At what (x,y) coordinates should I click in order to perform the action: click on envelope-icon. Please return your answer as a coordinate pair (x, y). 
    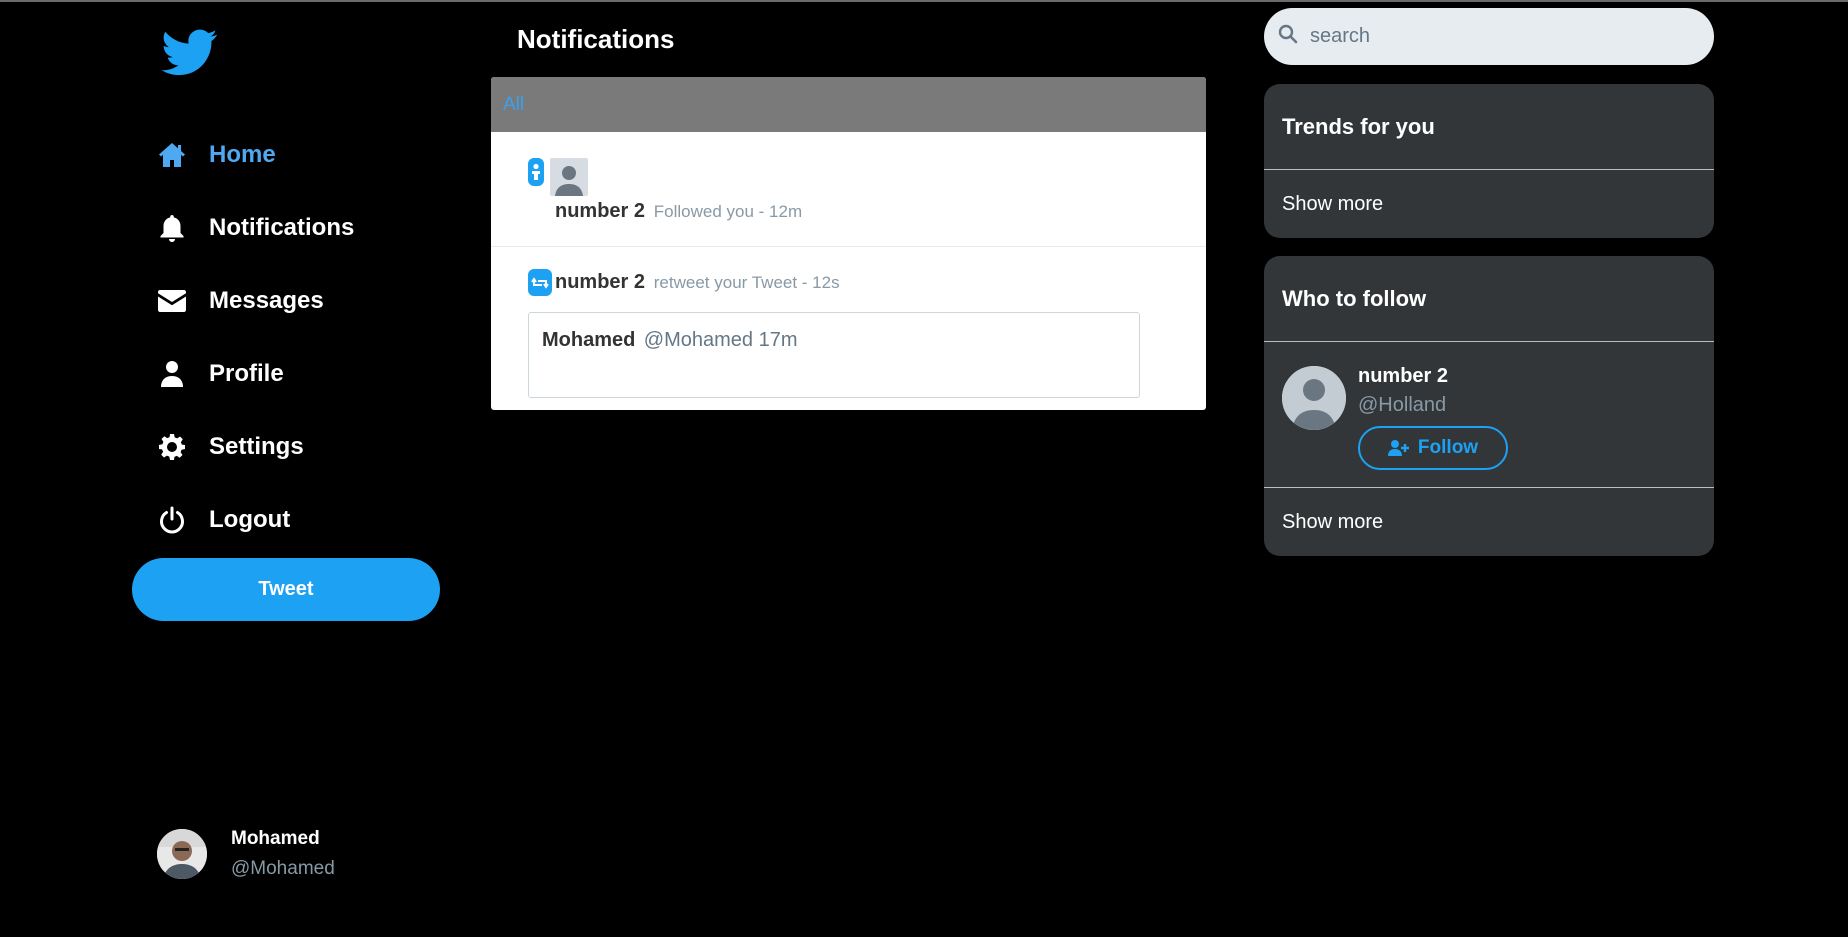
    Looking at the image, I should click on (172, 301).